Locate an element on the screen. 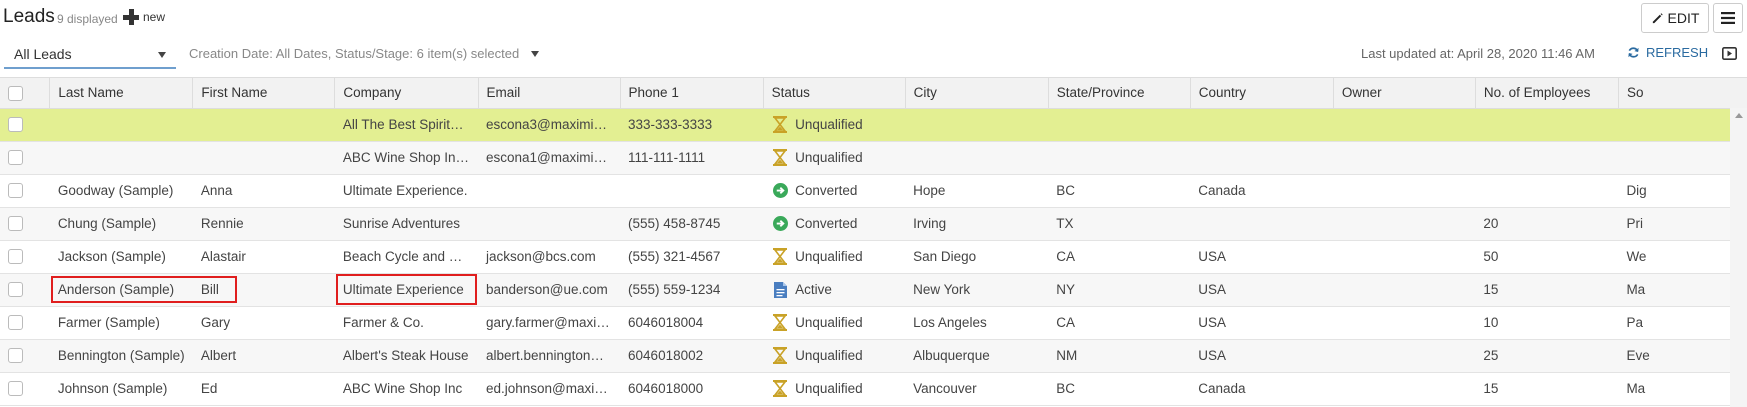 The width and height of the screenshot is (1747, 407). country-cell: Canada is located at coordinates (1262, 389).